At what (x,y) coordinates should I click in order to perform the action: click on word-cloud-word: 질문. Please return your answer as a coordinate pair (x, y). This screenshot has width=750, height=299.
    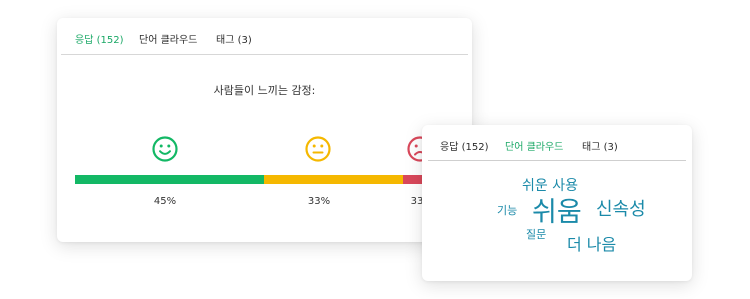
    Looking at the image, I should click on (536, 234).